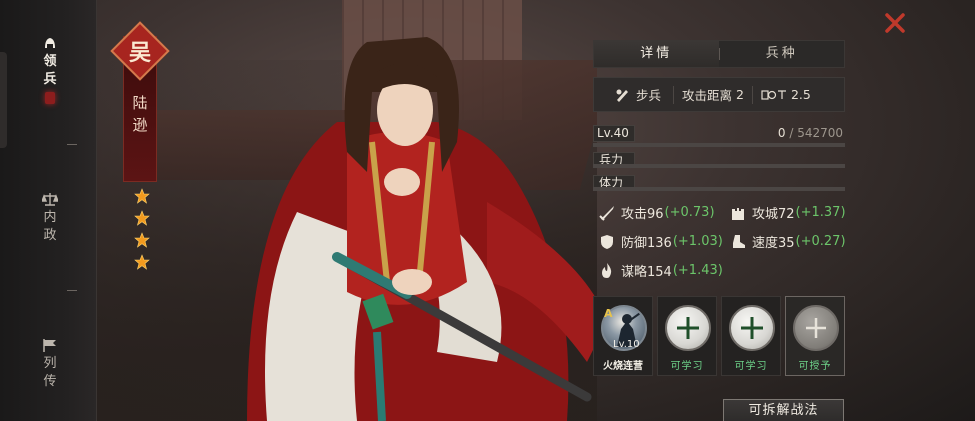 This screenshot has width=975, height=421. I want to click on star-rating, so click(142, 232).